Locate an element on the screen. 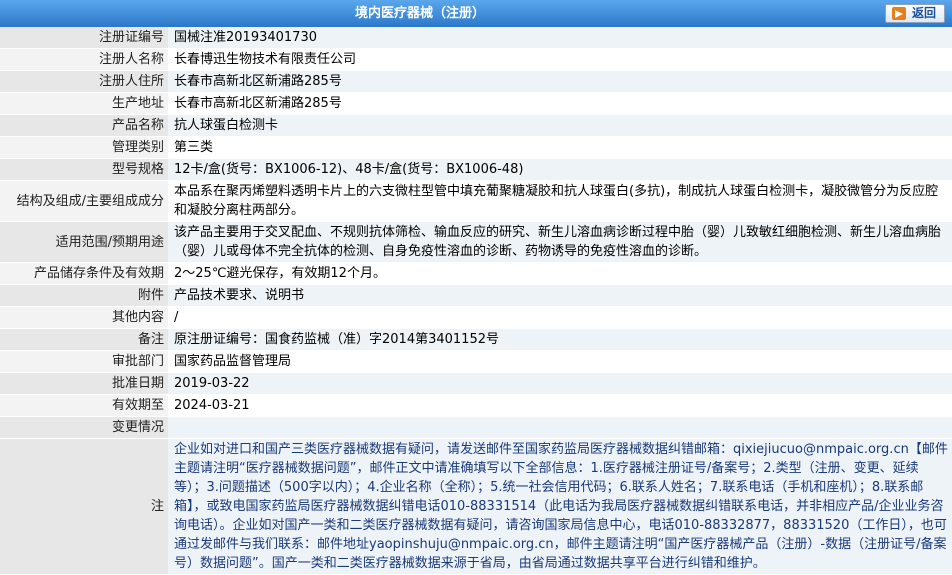 This screenshot has height=575, width=952. field-value: 长春博迅生物技术有限责任公司 is located at coordinates (560, 59).